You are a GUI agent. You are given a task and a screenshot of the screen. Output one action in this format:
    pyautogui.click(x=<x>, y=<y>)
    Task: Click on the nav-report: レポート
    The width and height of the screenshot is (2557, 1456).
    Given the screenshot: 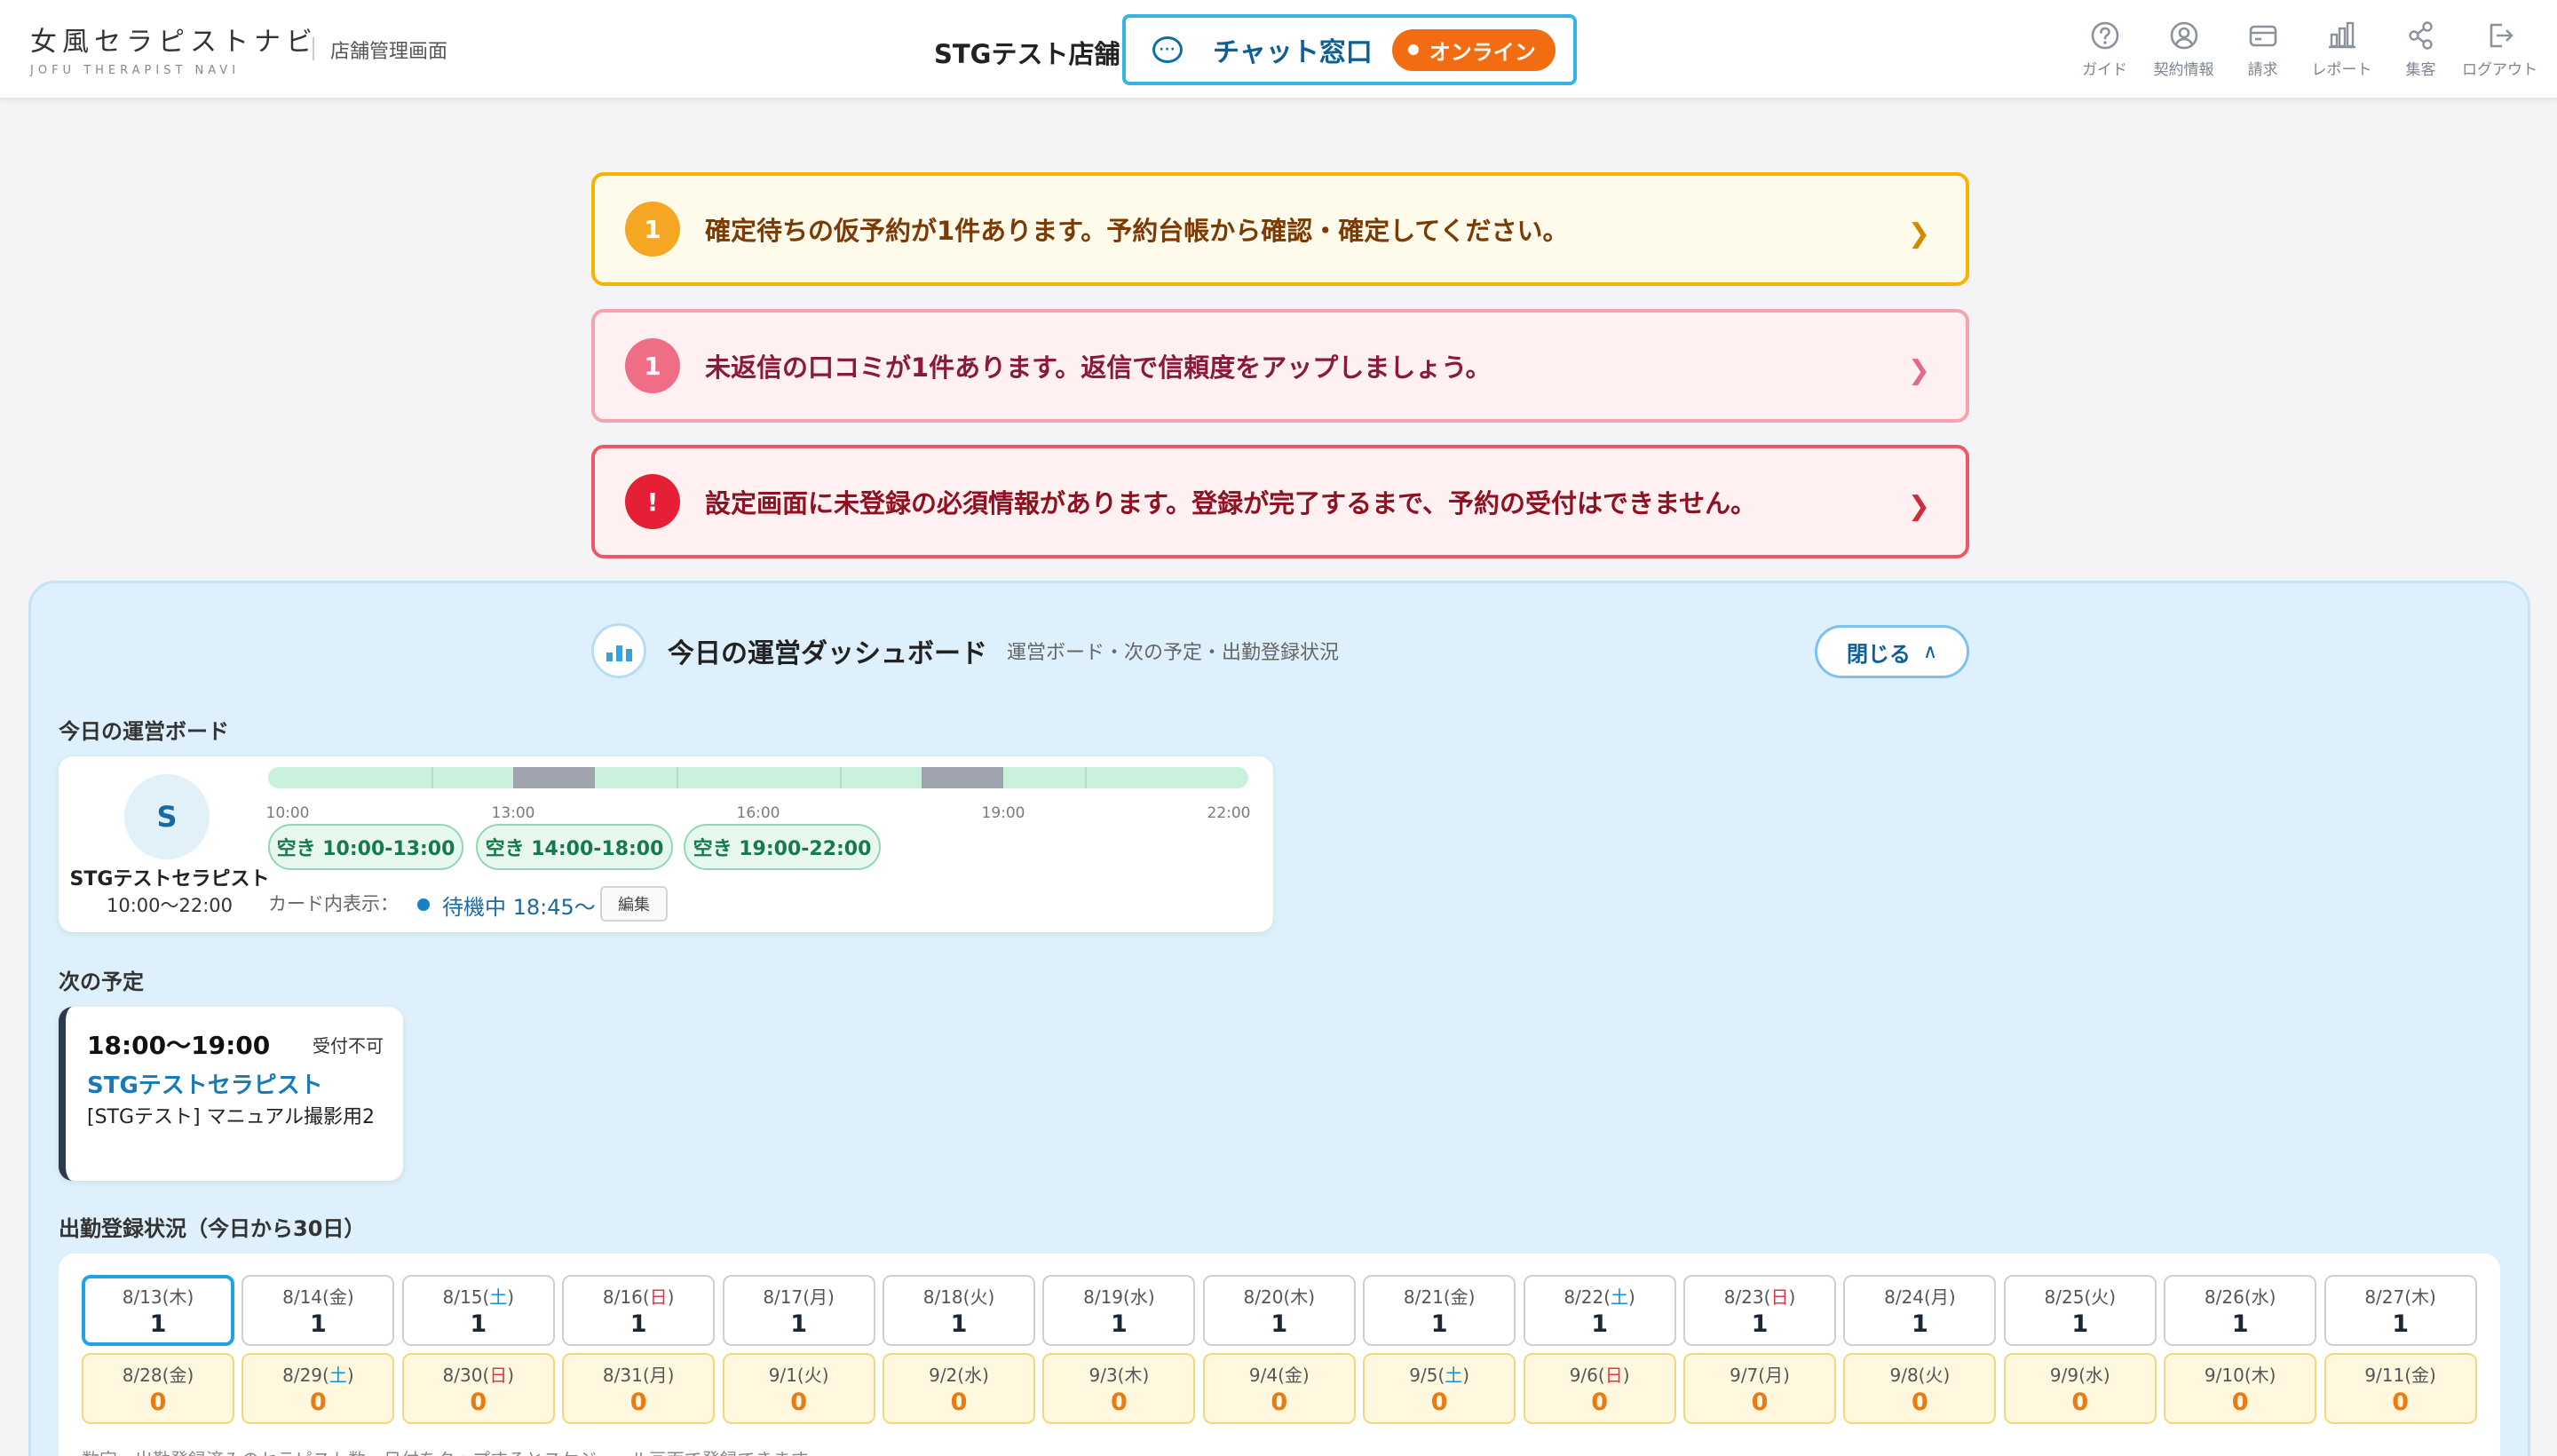 What is the action you would take?
    pyautogui.click(x=2341, y=49)
    